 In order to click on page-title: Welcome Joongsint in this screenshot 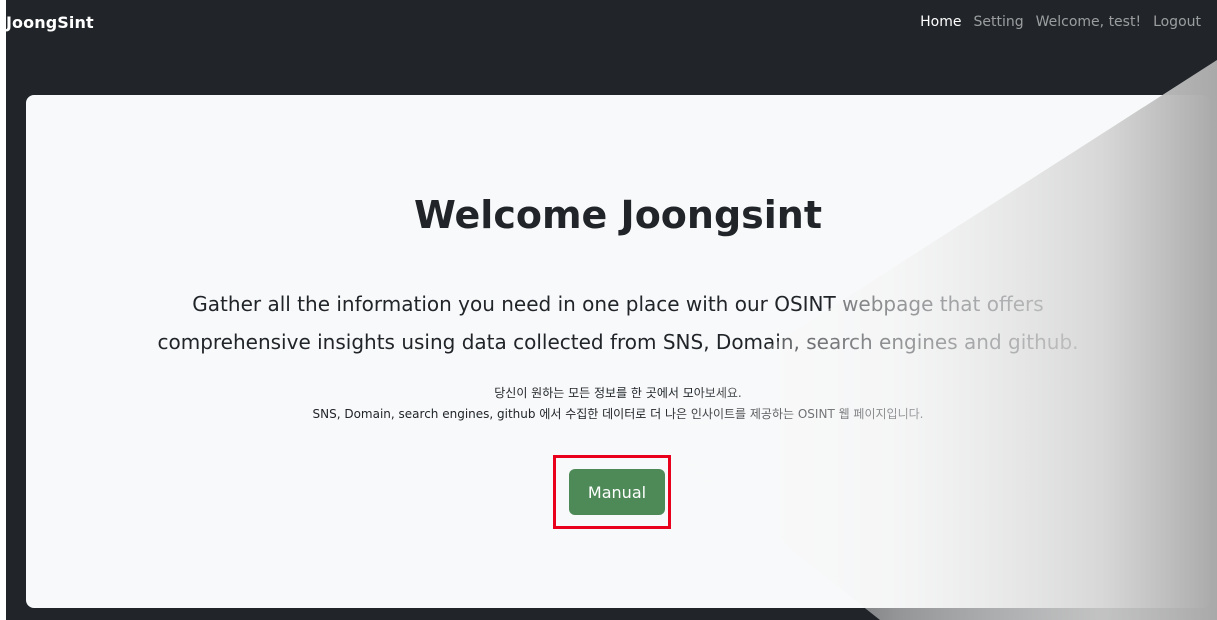, I will do `click(618, 215)`.